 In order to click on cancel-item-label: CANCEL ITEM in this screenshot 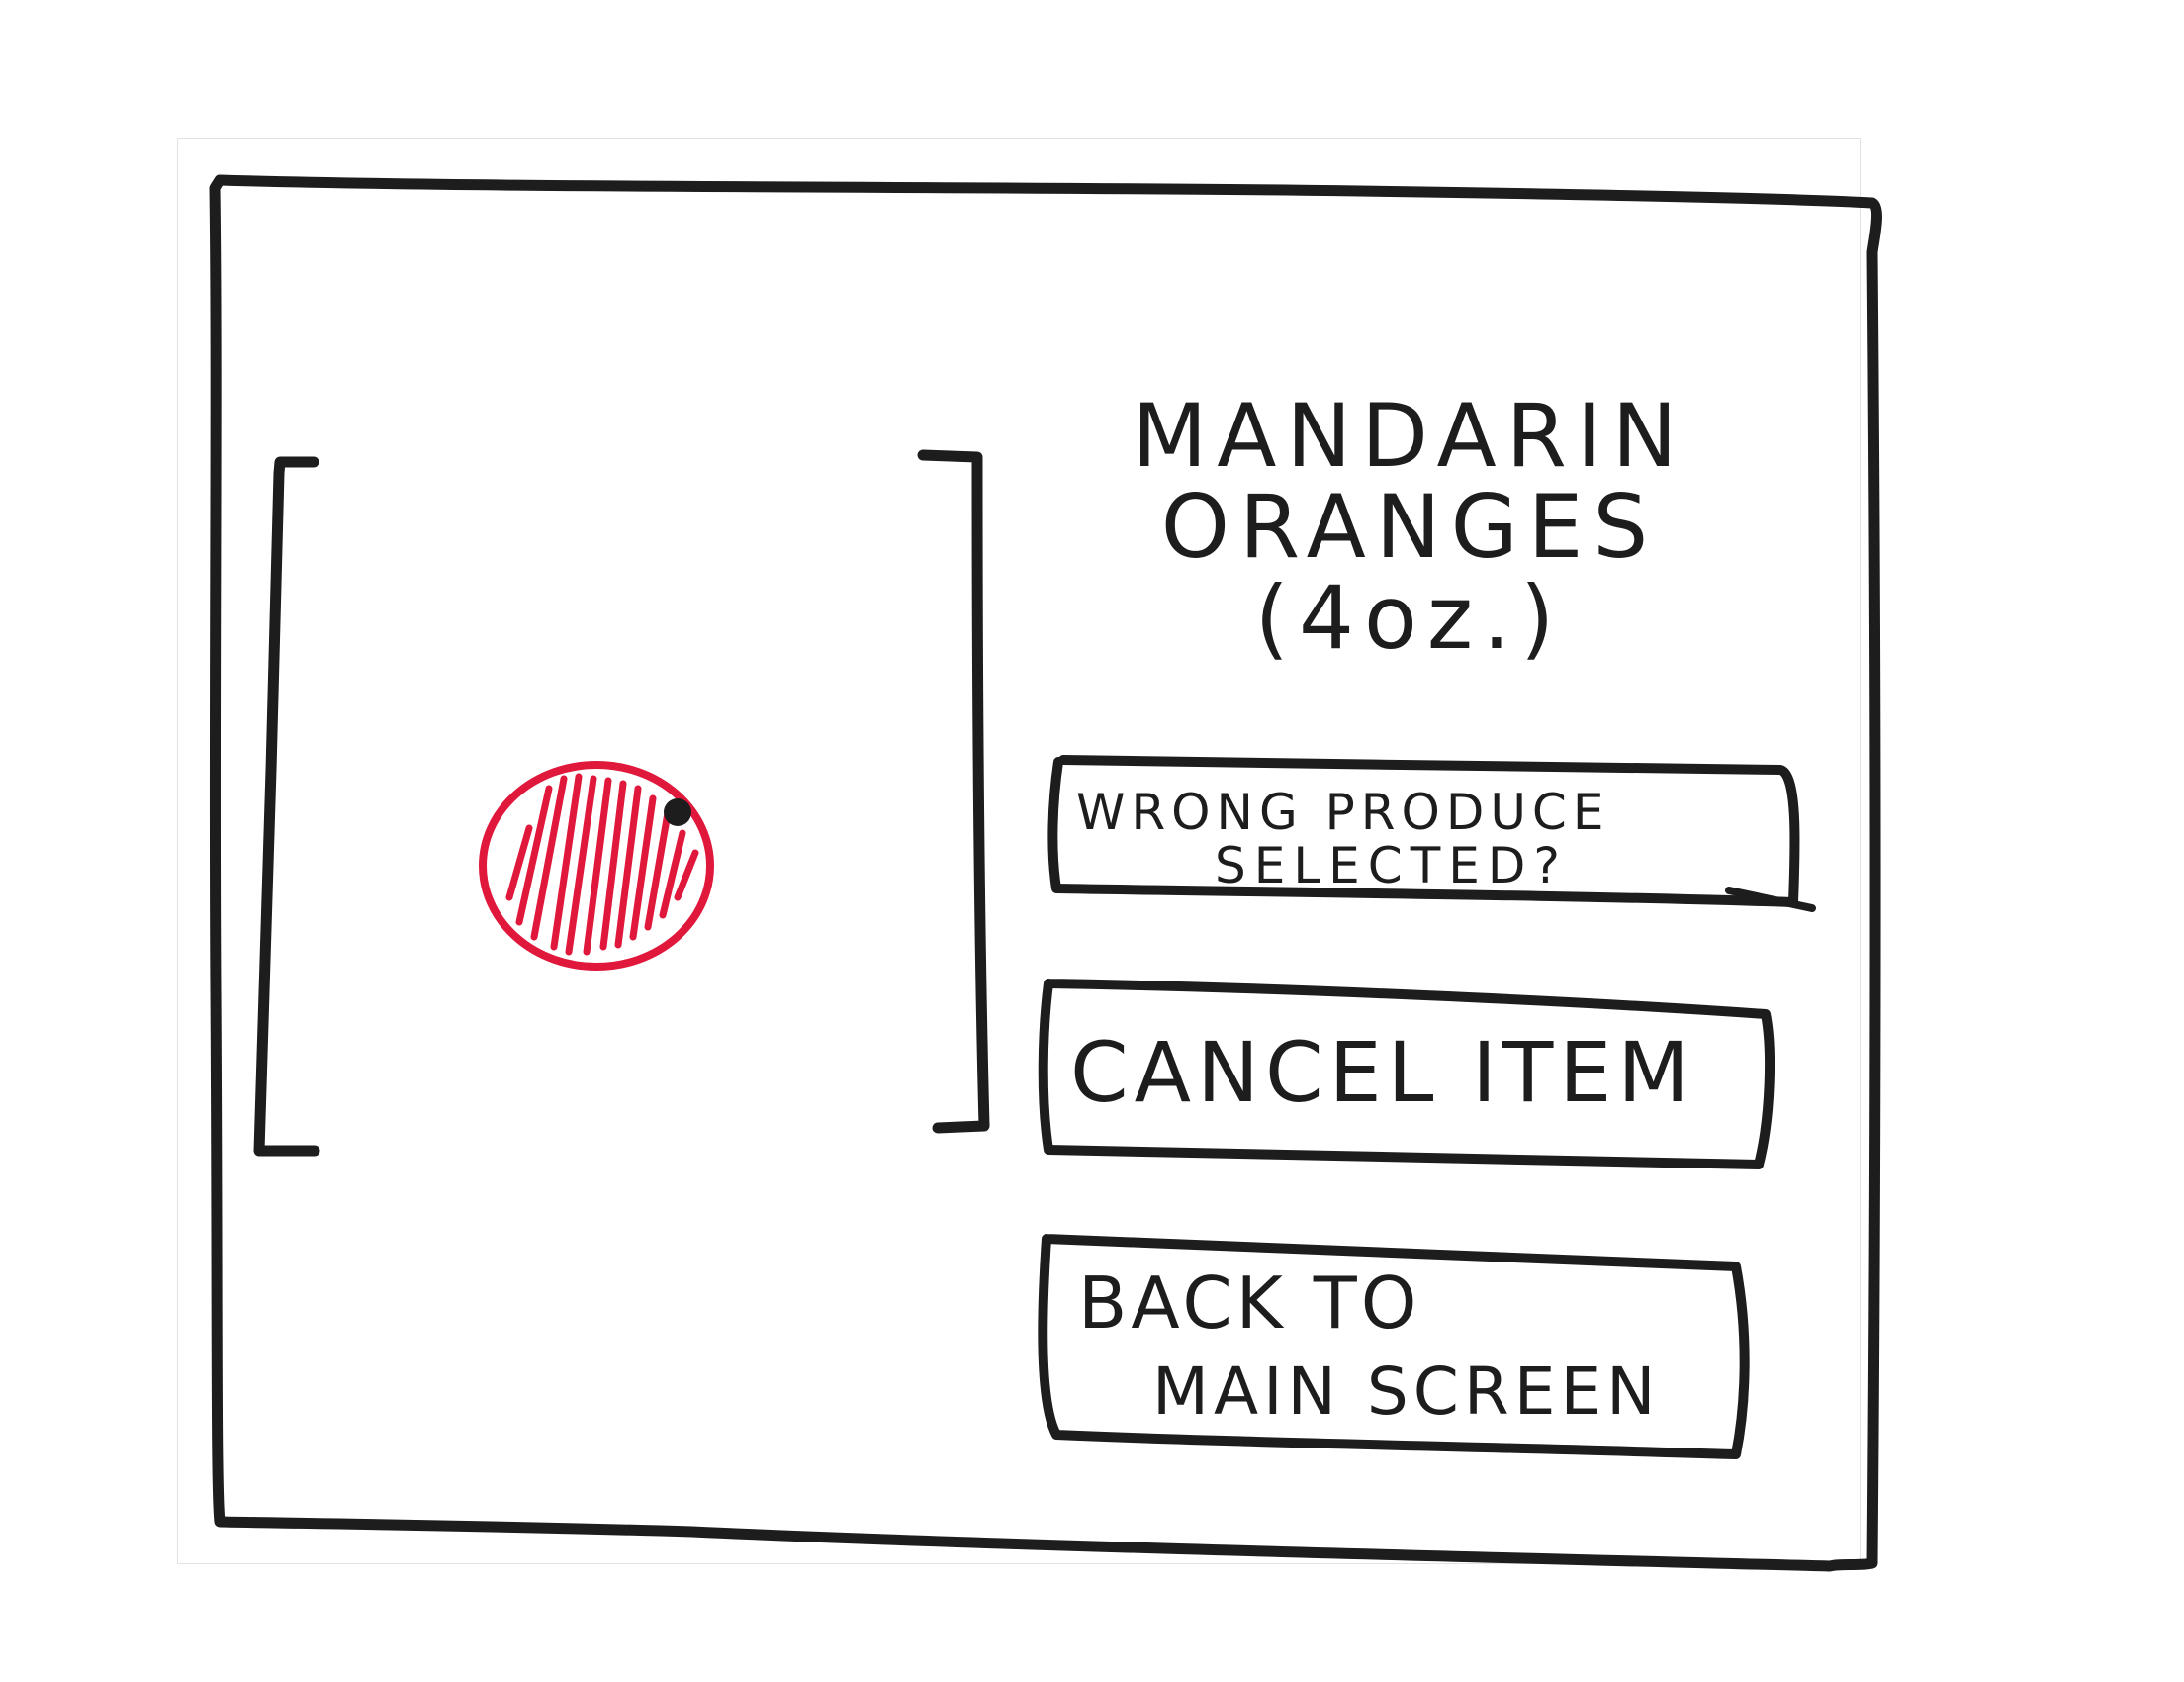, I will do `click(1382, 1072)`.